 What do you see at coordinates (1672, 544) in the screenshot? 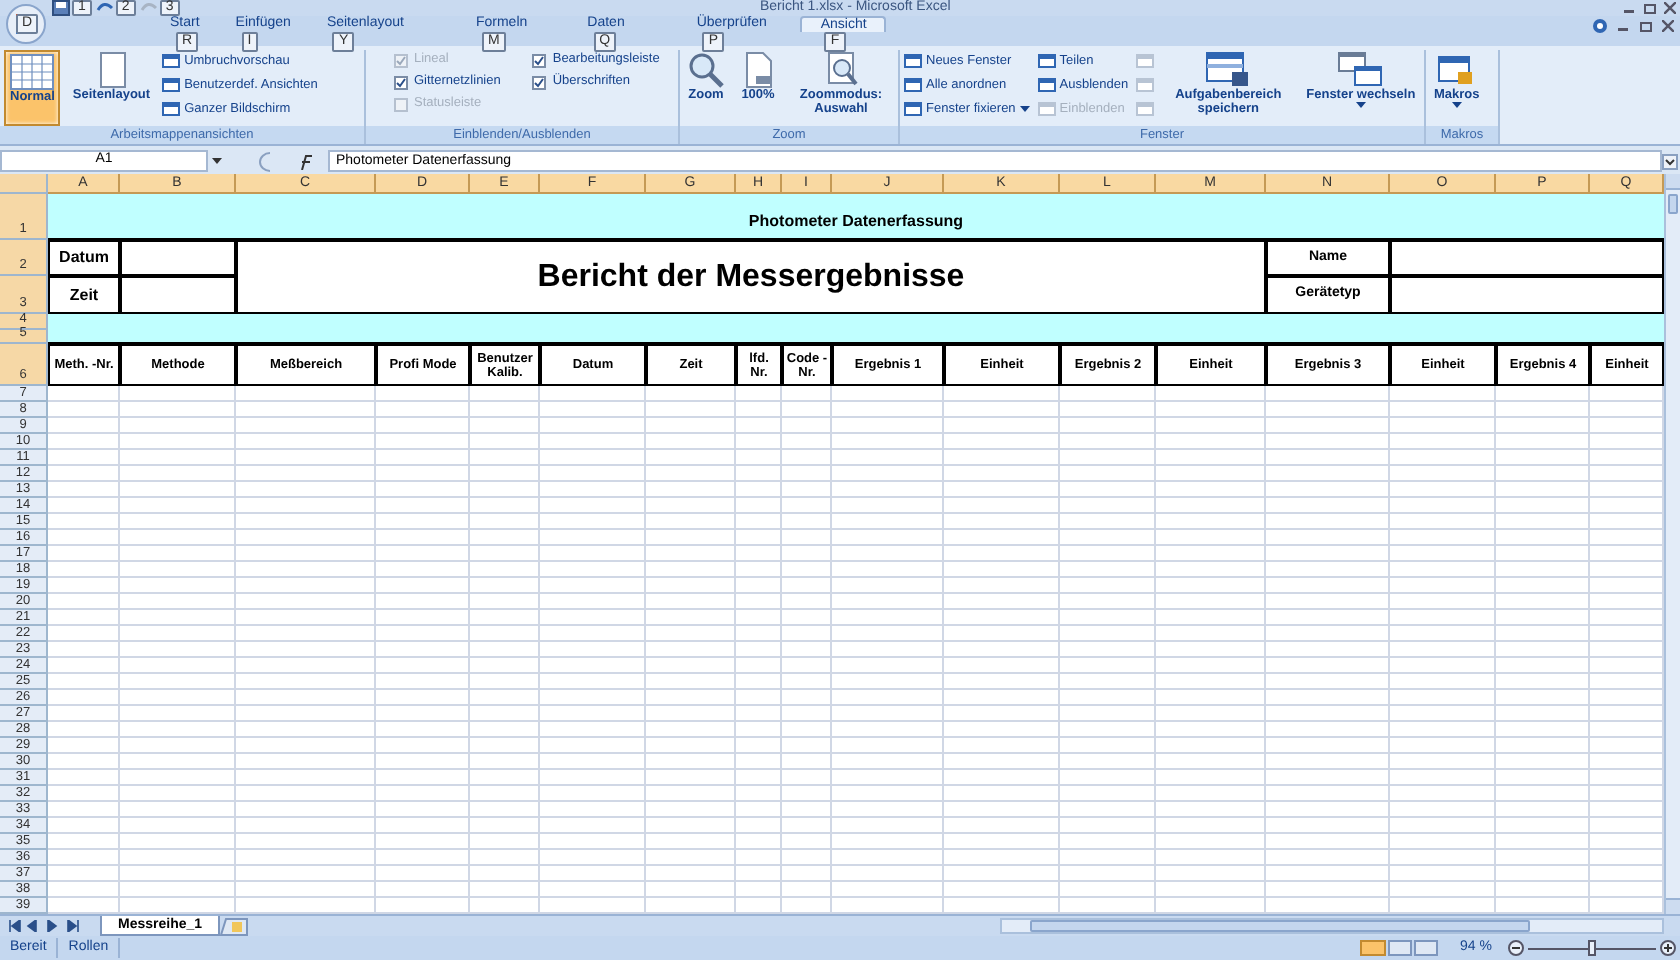
I see `vertical-scrollbar` at bounding box center [1672, 544].